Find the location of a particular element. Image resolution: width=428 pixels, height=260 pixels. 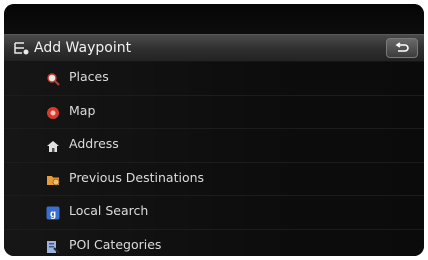

menu-item-map: Map is located at coordinates (214, 112).